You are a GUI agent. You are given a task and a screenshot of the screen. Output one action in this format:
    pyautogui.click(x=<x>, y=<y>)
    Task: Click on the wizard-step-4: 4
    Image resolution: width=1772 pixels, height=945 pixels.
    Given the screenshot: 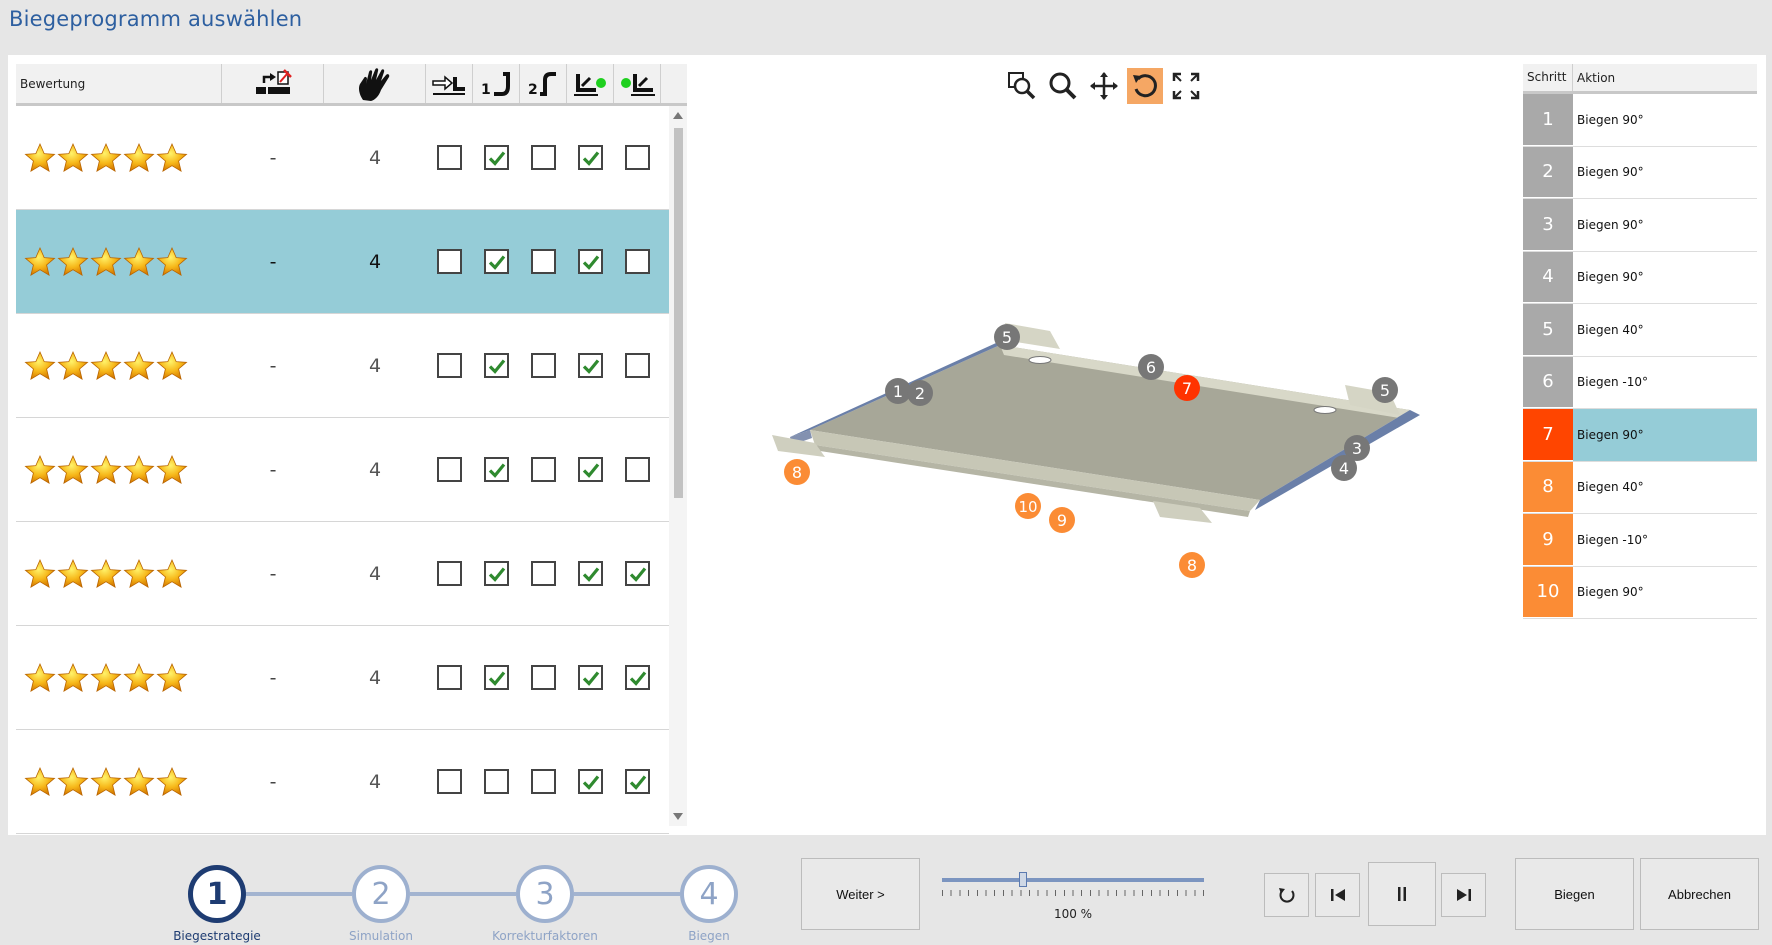 What is the action you would take?
    pyautogui.click(x=709, y=894)
    